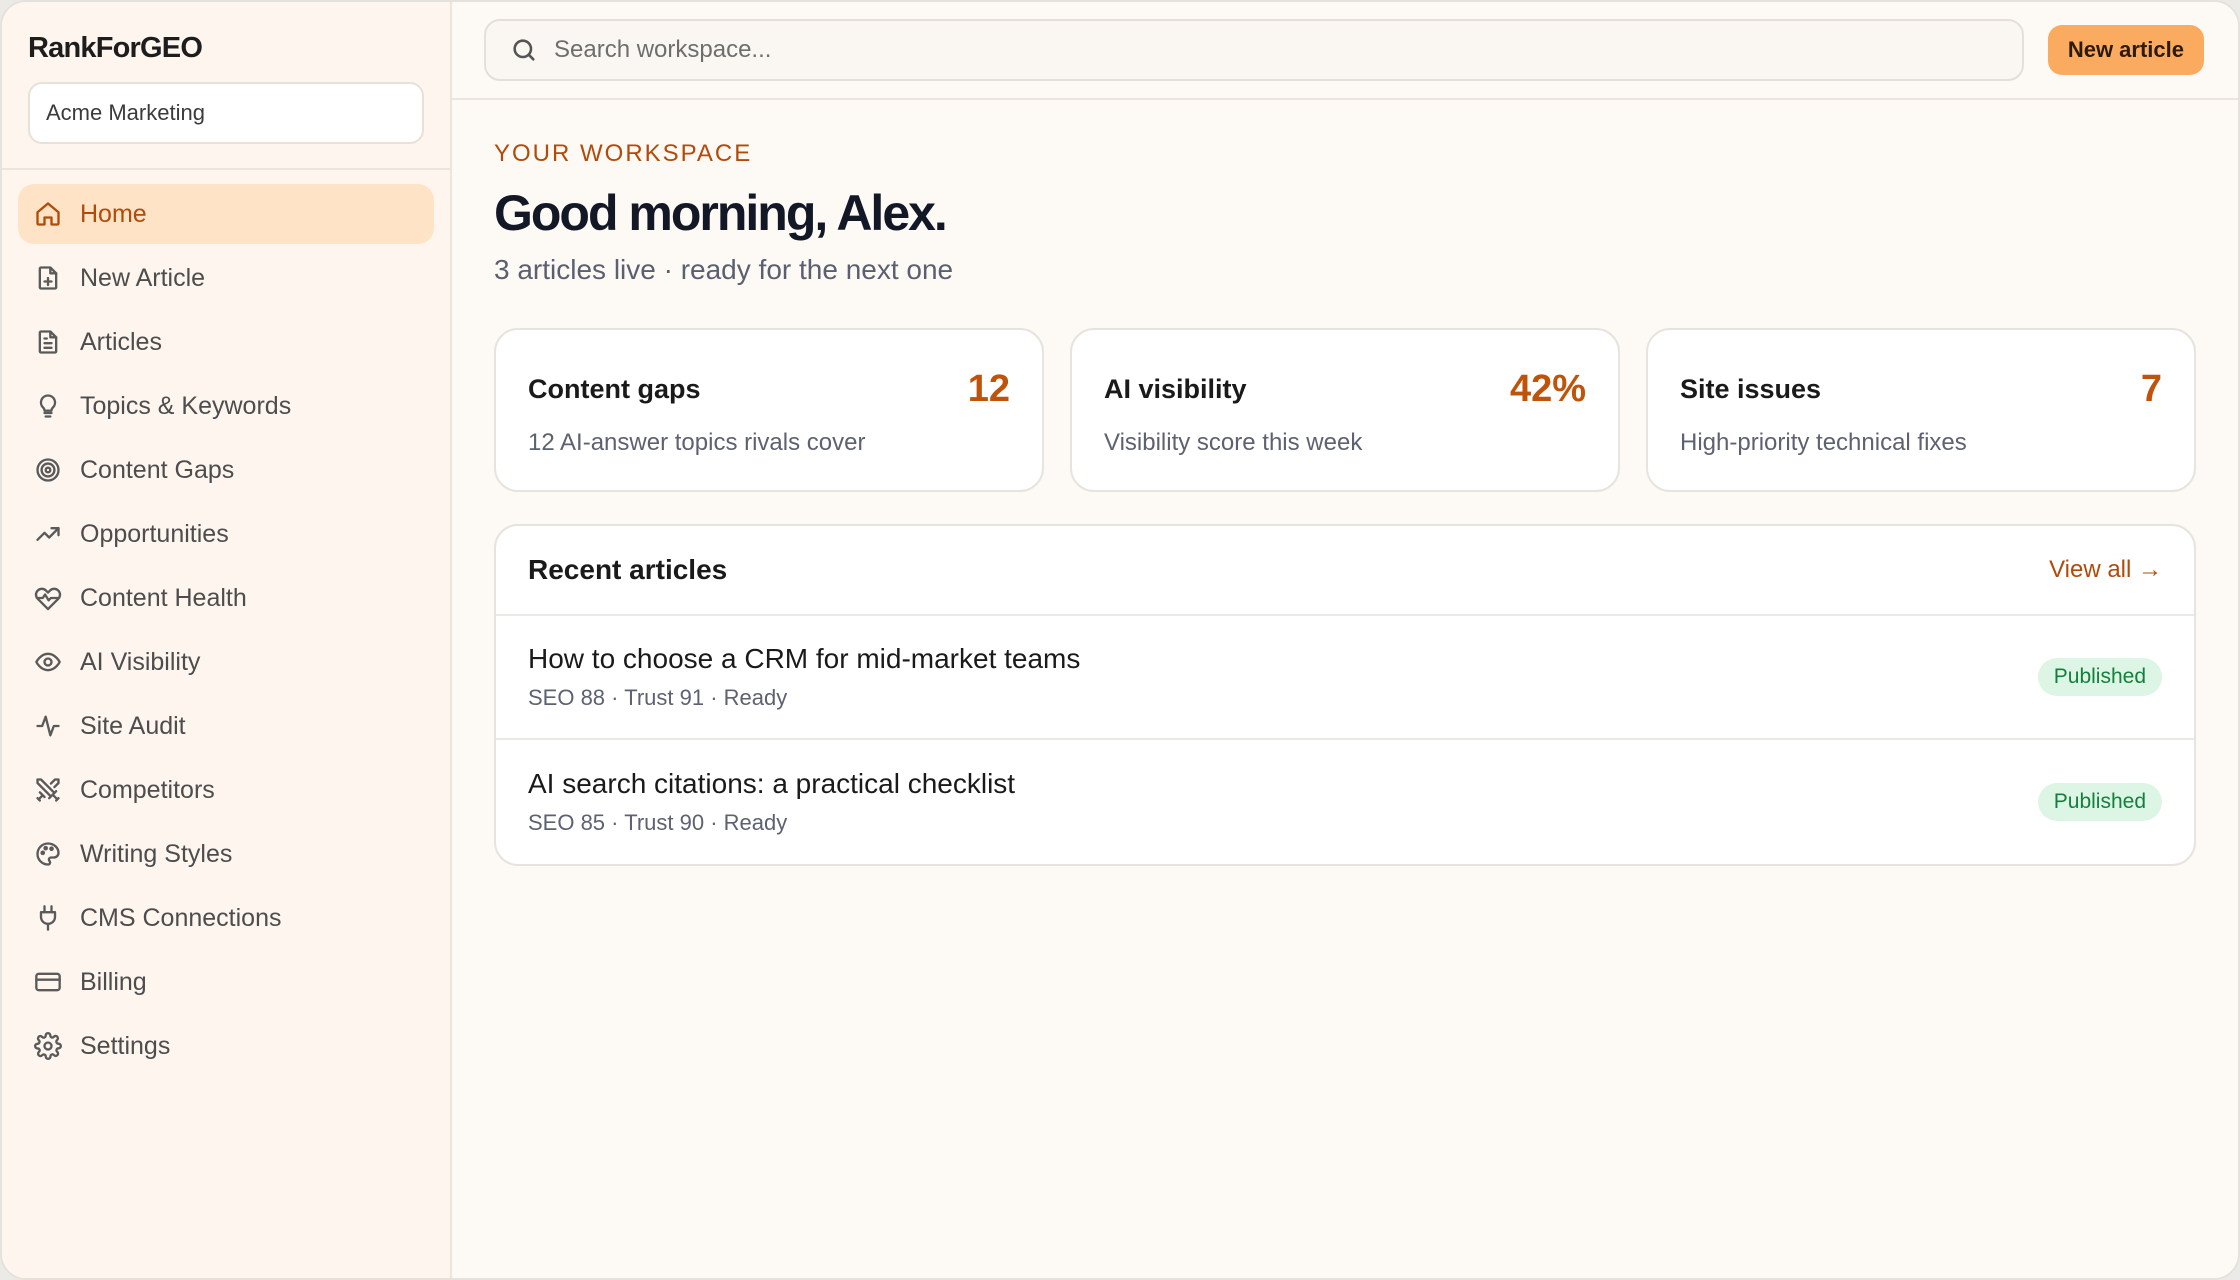 The image size is (2240, 1280). I want to click on workspace-selector: Acme Marketing, so click(226, 113).